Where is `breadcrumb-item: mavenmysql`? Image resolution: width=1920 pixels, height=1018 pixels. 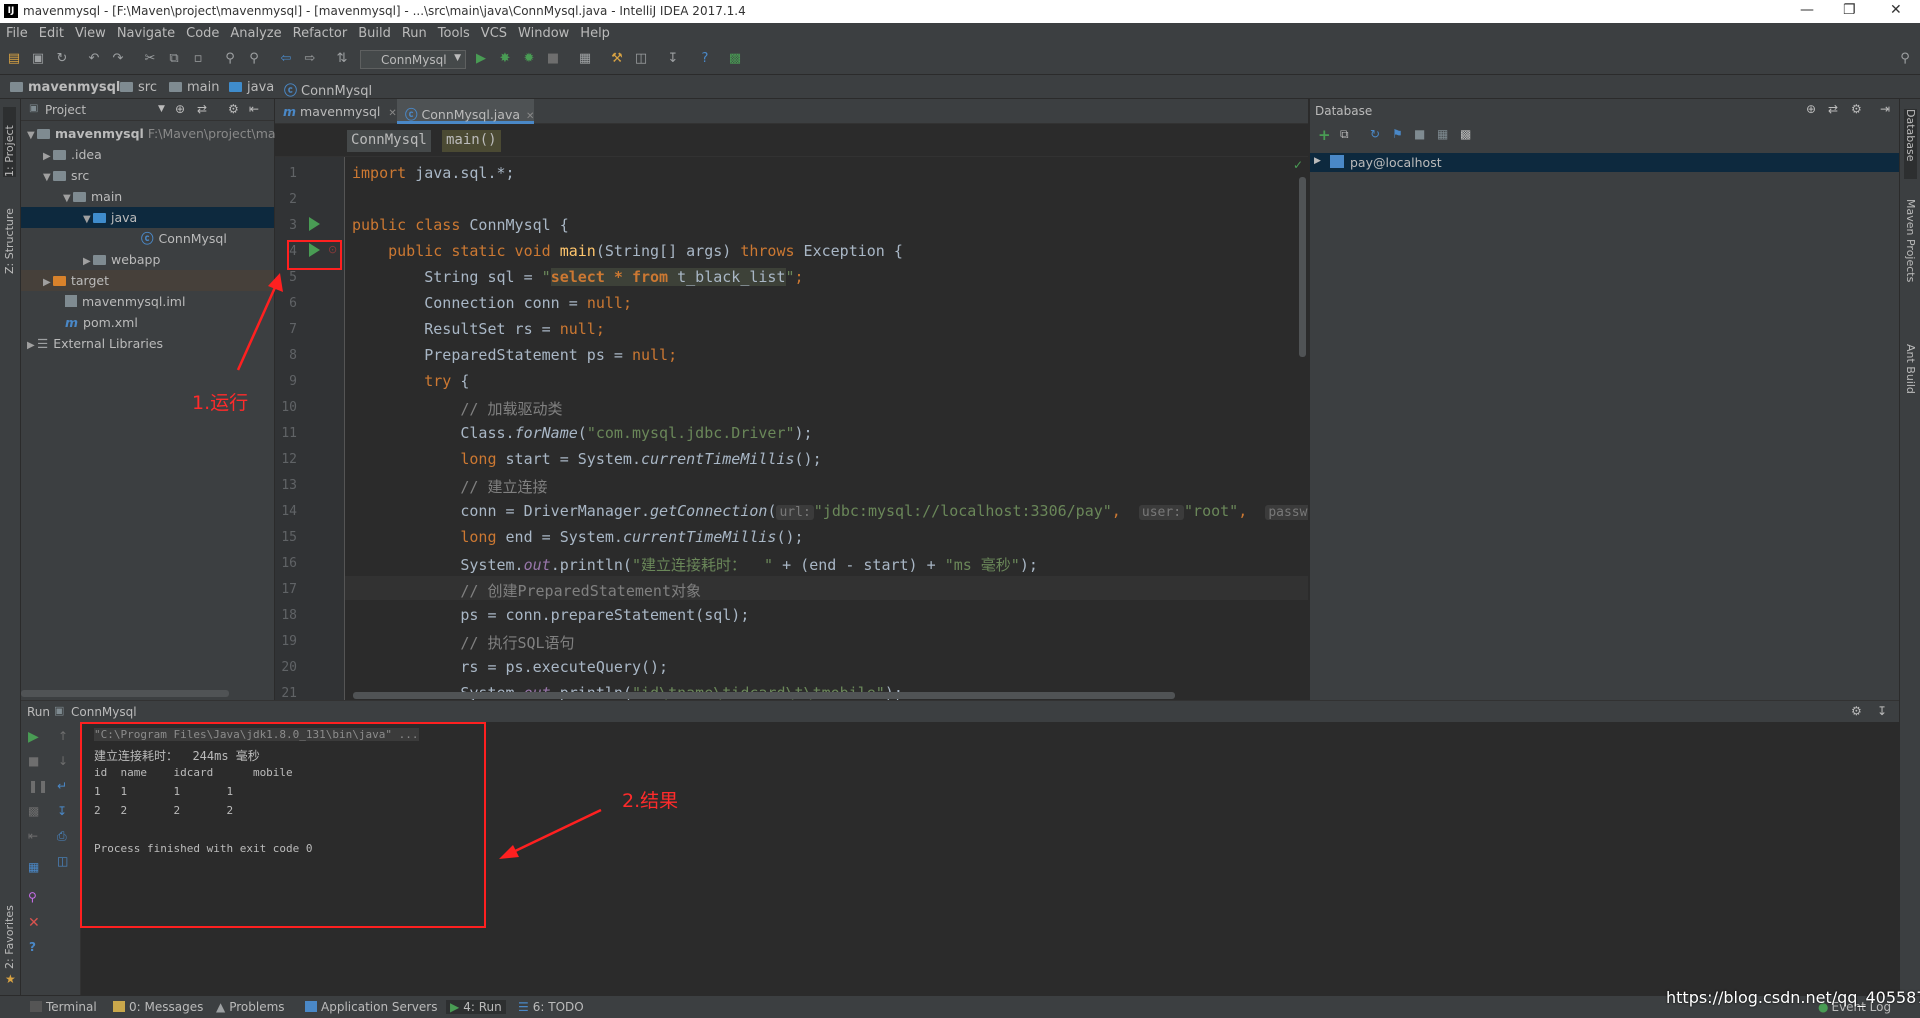 breadcrumb-item: mavenmysql is located at coordinates (65, 87).